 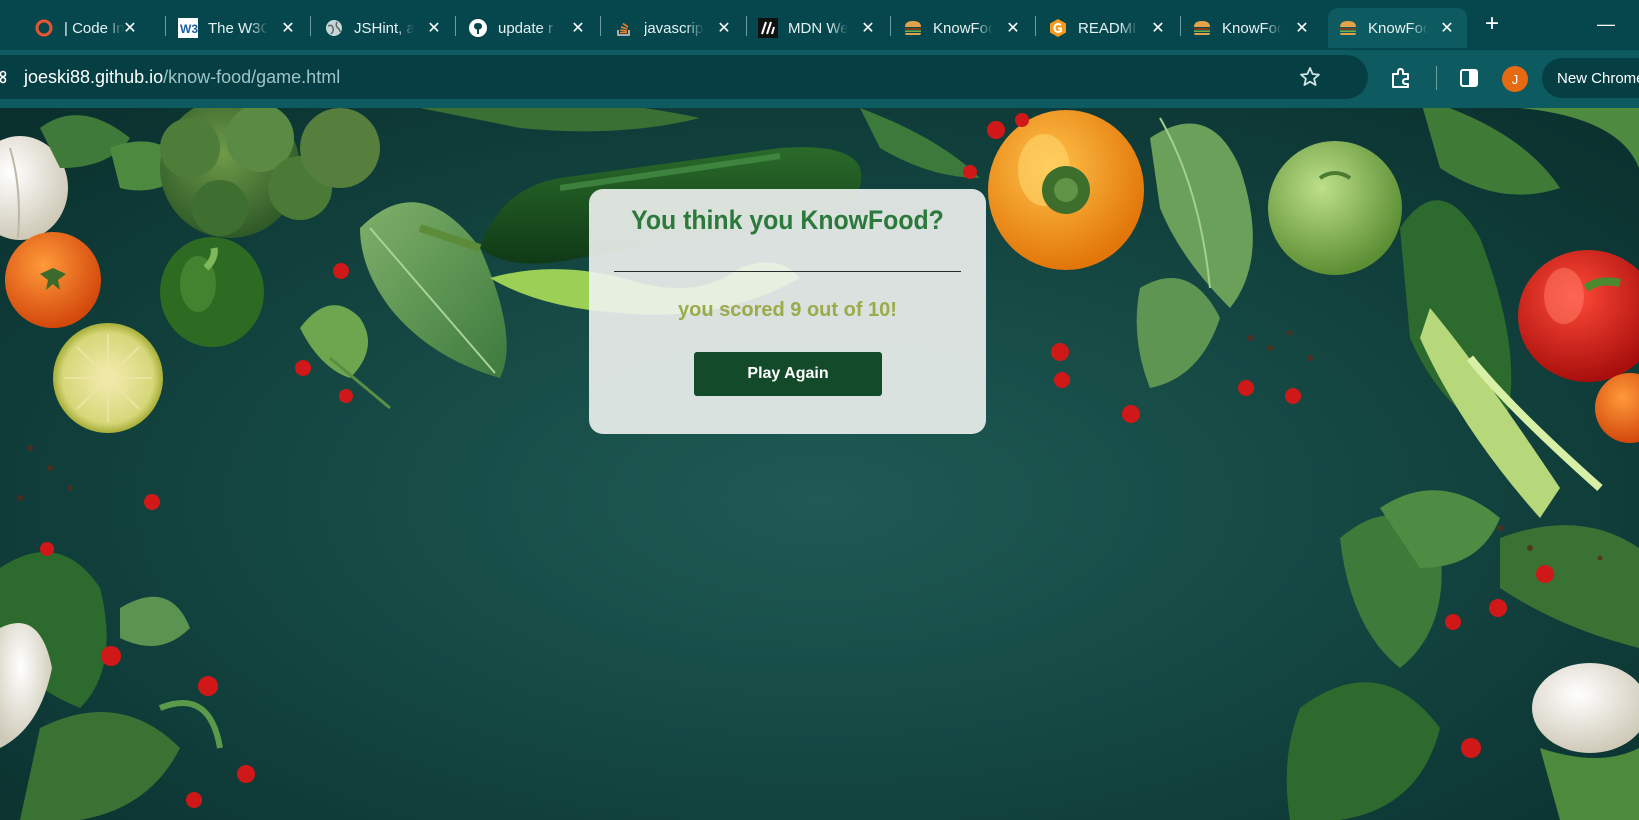 I want to click on codeinstitute-icon, so click(x=44, y=28).